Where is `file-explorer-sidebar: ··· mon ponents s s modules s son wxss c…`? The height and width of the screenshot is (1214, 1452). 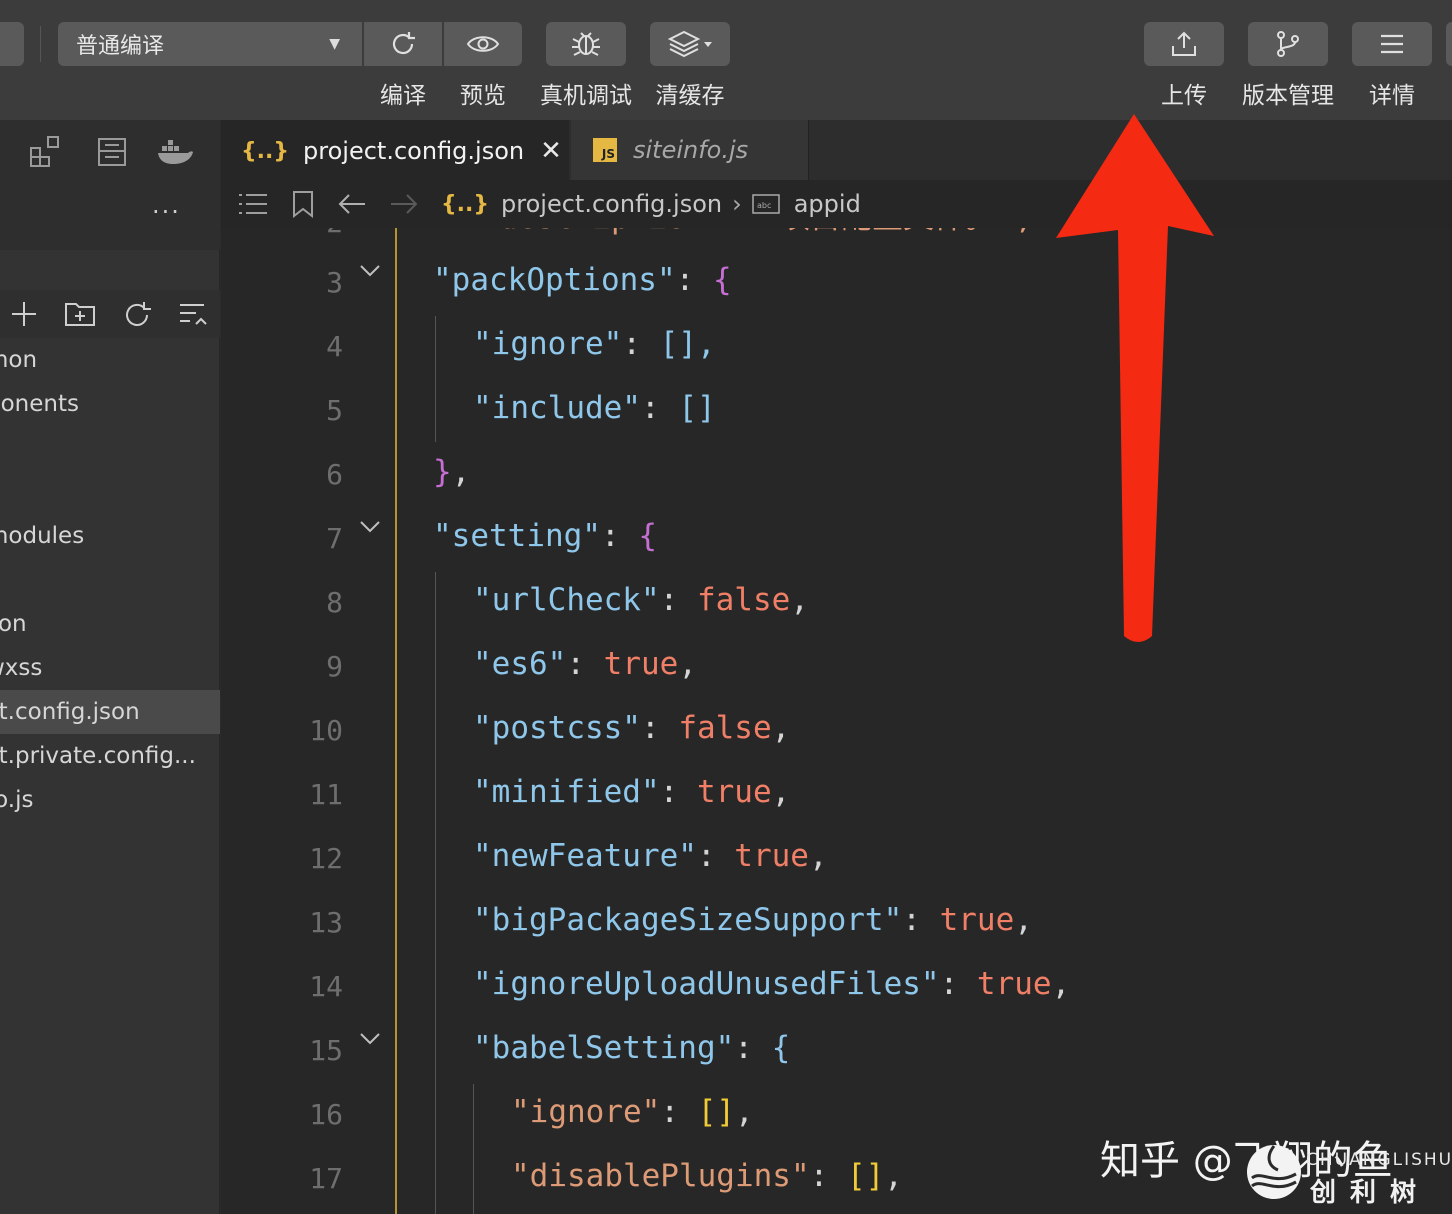
file-explorer-sidebar: ··· mon ponents s s modules s son wxss c… is located at coordinates (110, 667).